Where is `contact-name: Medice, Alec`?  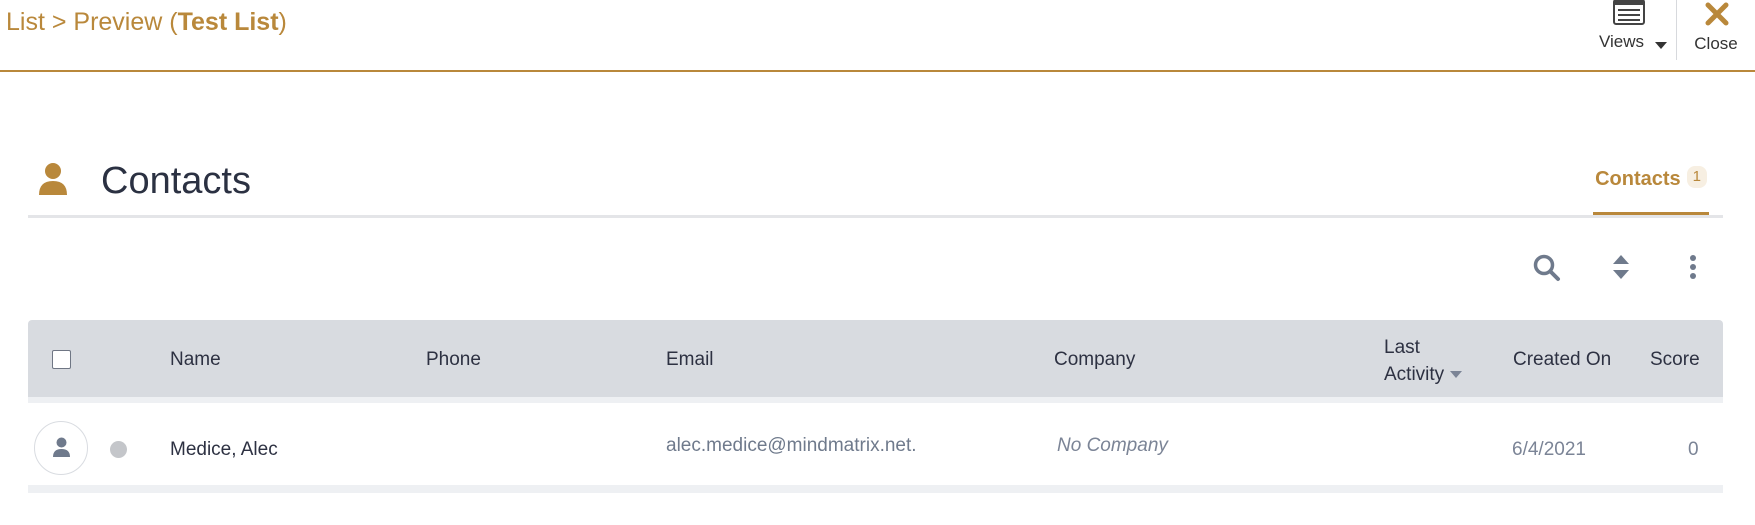
contact-name: Medice, Alec is located at coordinates (224, 450).